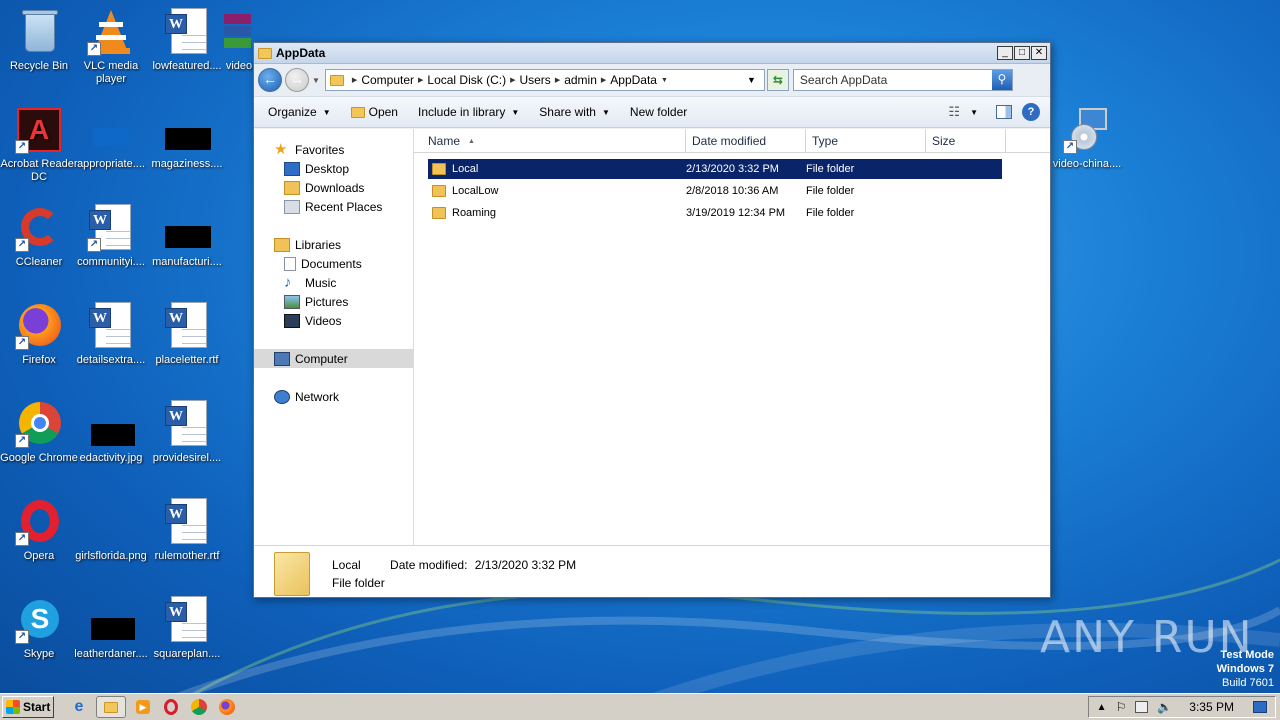  What do you see at coordinates (39, 342) in the screenshot?
I see `desktop-icon-firefox: ↗ Firefox` at bounding box center [39, 342].